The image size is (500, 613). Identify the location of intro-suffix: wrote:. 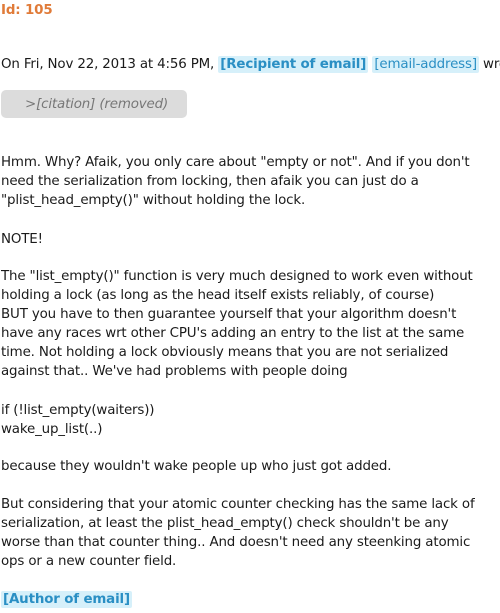
(491, 64).